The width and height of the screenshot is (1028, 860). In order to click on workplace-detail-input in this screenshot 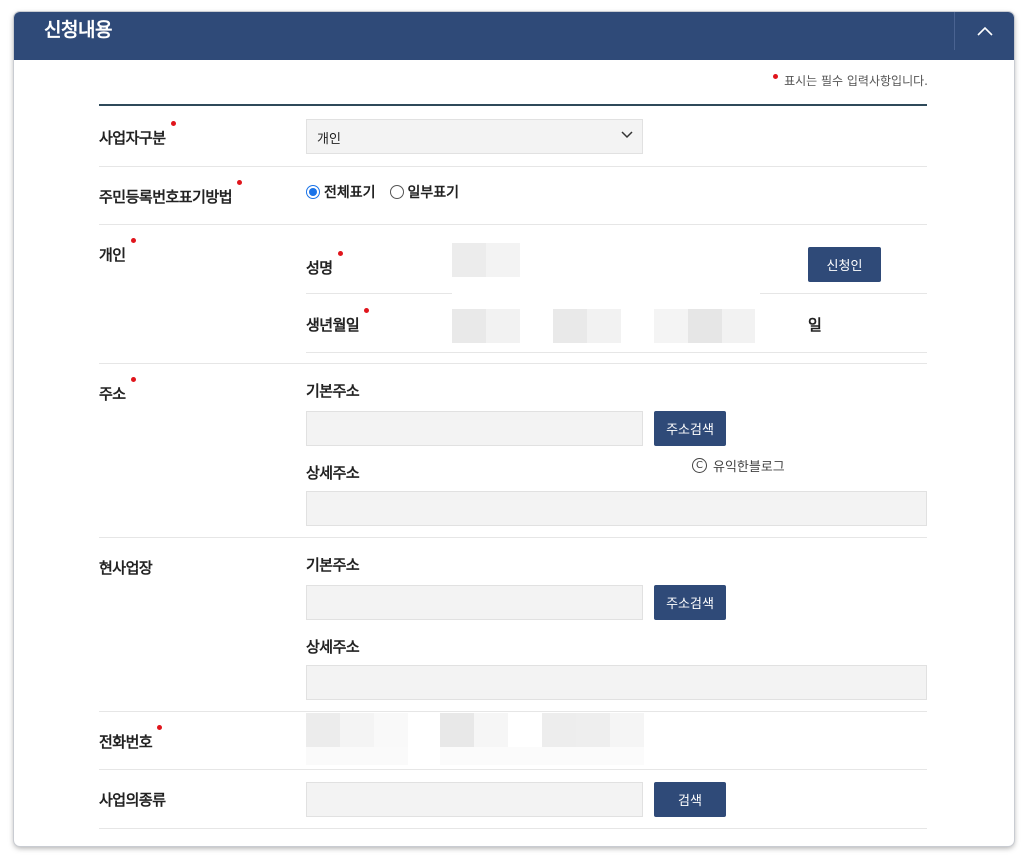, I will do `click(616, 682)`.